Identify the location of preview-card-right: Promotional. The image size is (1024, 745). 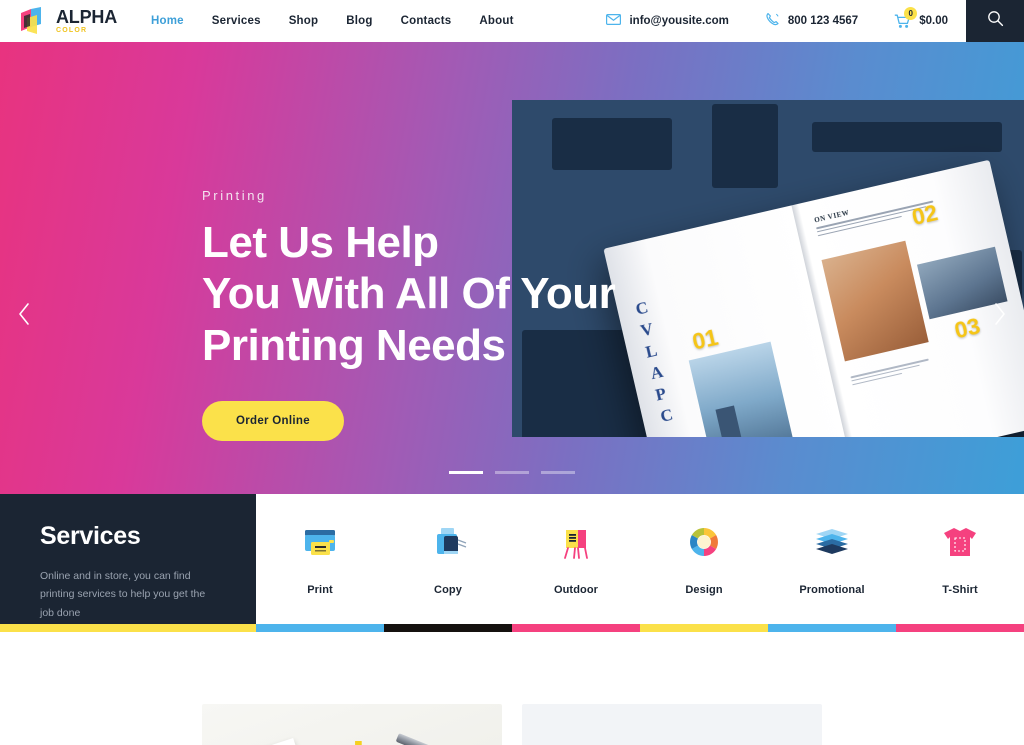
(672, 724).